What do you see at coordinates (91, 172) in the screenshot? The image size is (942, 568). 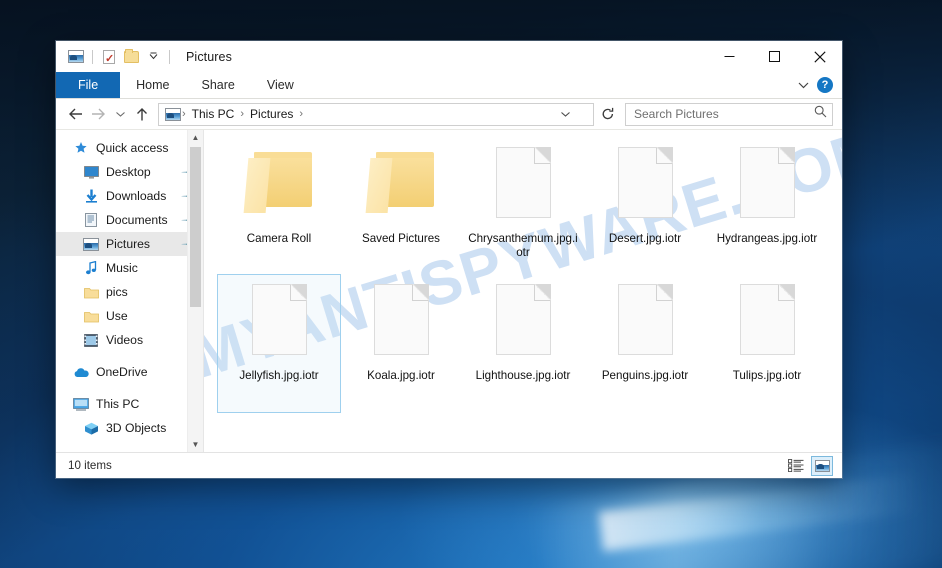 I see `desktop-icon` at bounding box center [91, 172].